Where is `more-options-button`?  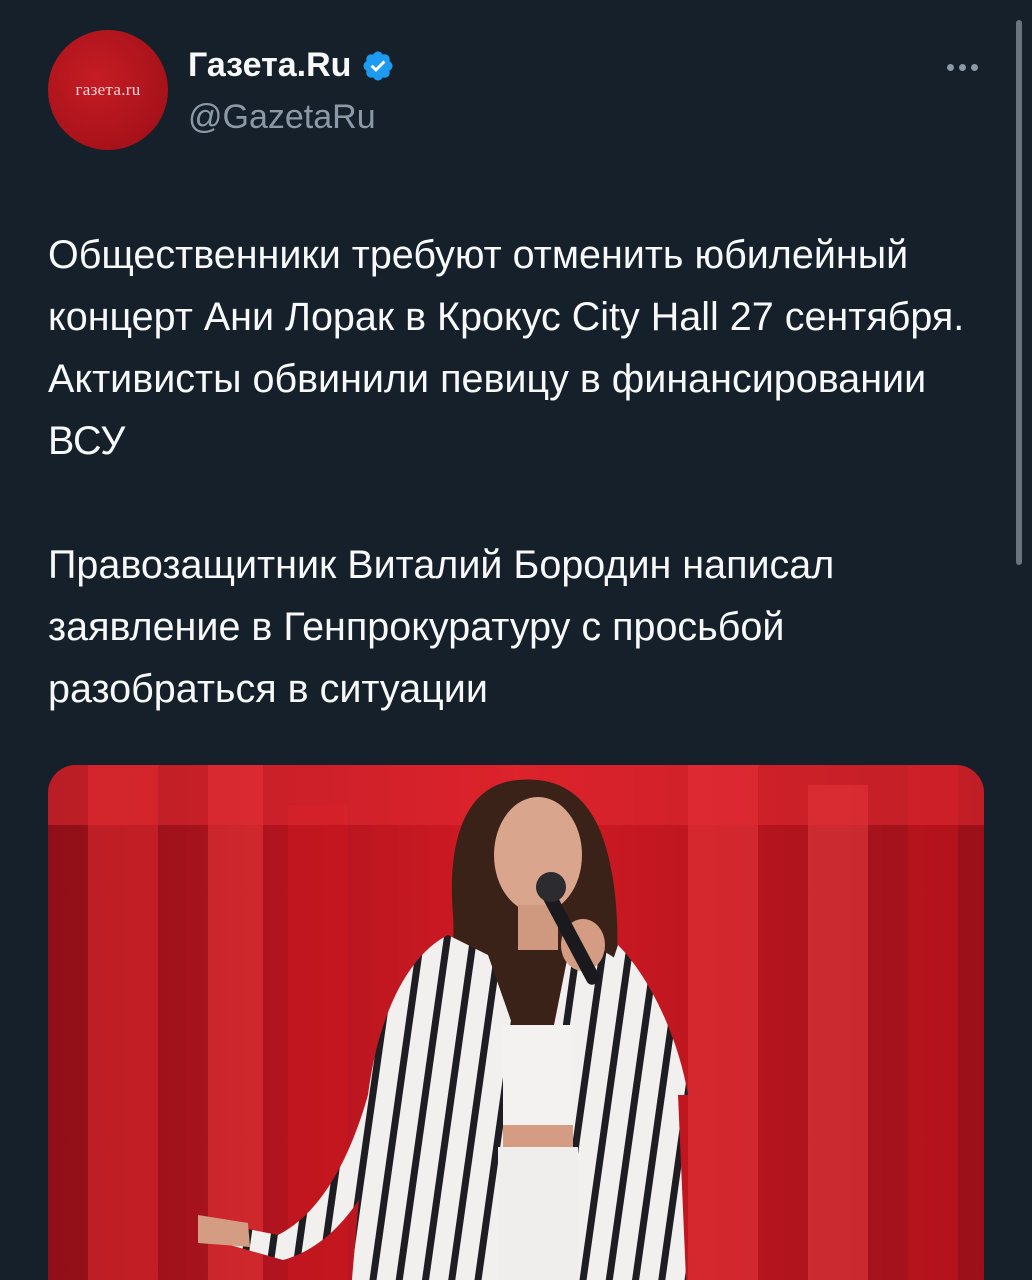
more-options-button is located at coordinates (962, 67).